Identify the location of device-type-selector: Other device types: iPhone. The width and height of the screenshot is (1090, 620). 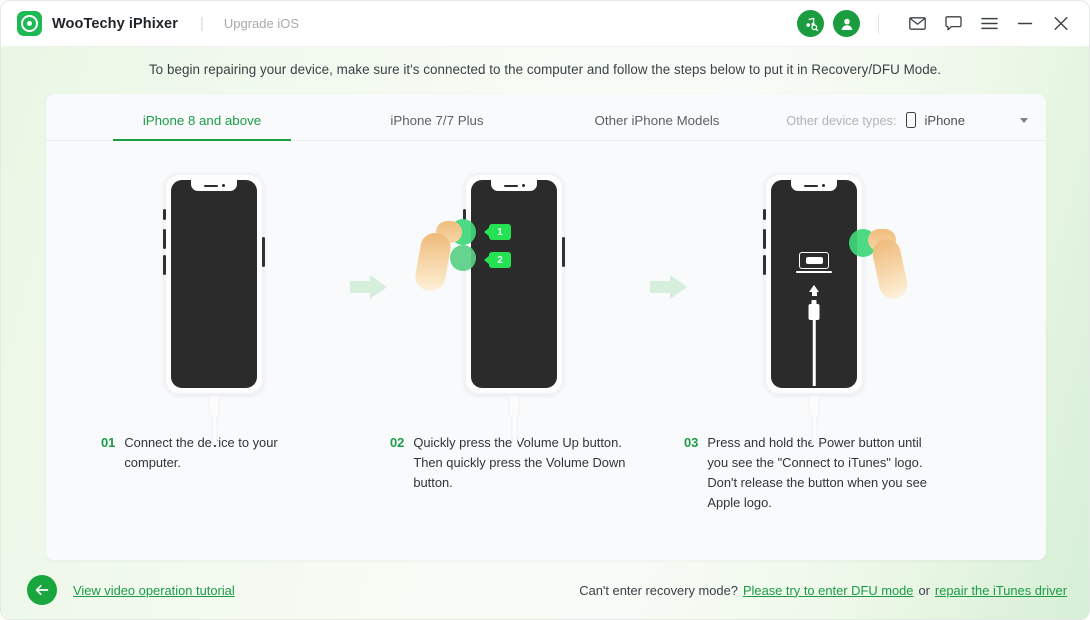
(916, 126).